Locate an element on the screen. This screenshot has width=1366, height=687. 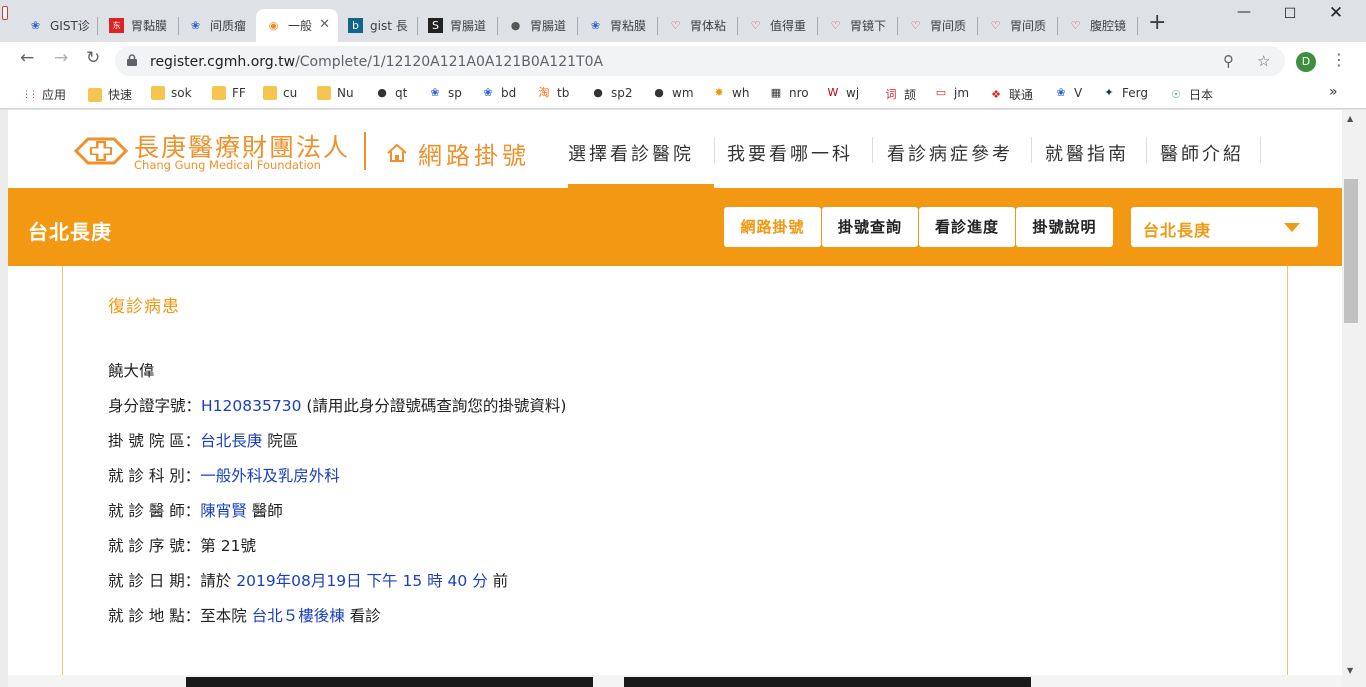
zoom-icon: ⚲ is located at coordinates (1228, 61).